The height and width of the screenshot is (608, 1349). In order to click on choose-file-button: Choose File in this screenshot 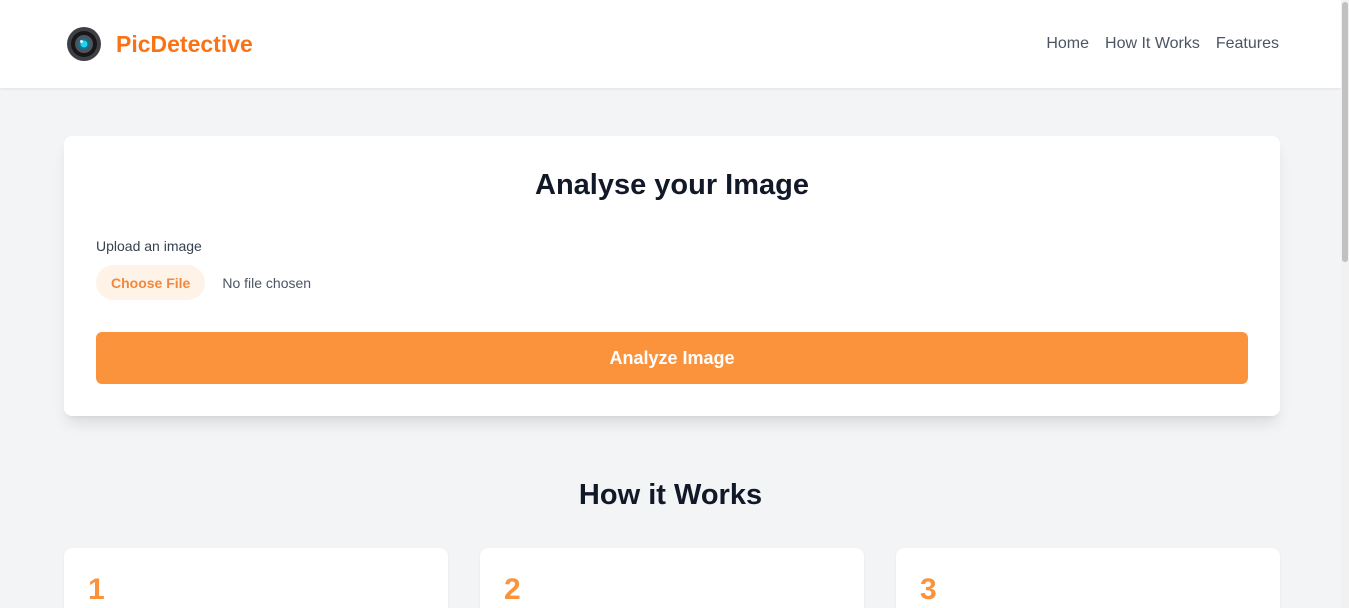, I will do `click(151, 282)`.